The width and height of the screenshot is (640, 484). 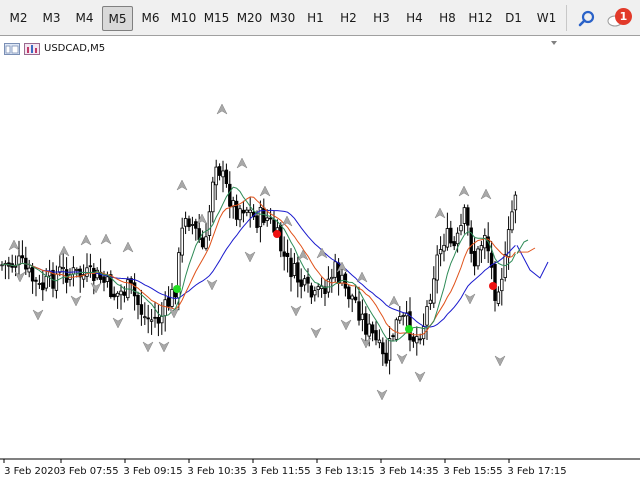 What do you see at coordinates (408, 471) in the screenshot?
I see `time-axis-label: 3 Feb 14:35` at bounding box center [408, 471].